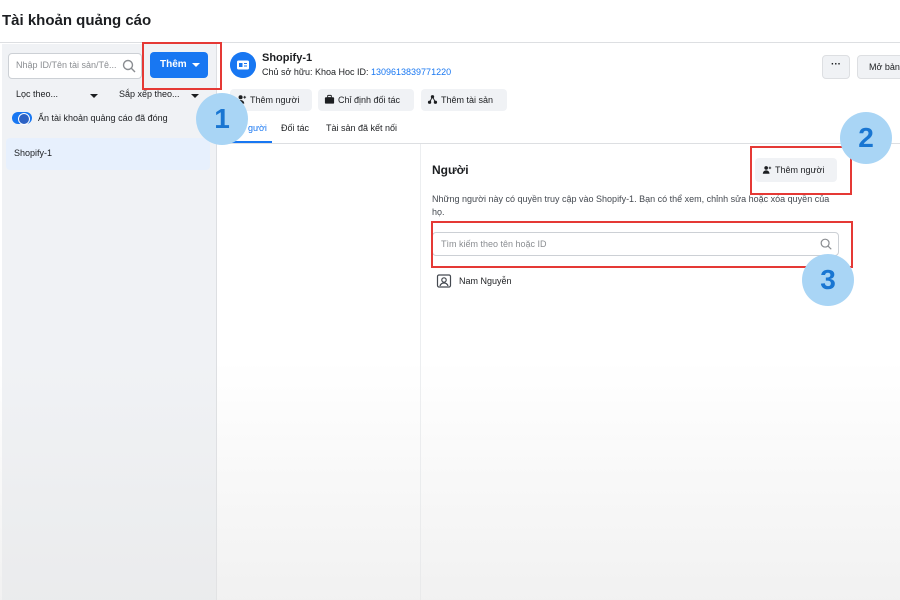 The width and height of the screenshot is (900, 600). I want to click on account-id: 1309613839771220, so click(411, 72).